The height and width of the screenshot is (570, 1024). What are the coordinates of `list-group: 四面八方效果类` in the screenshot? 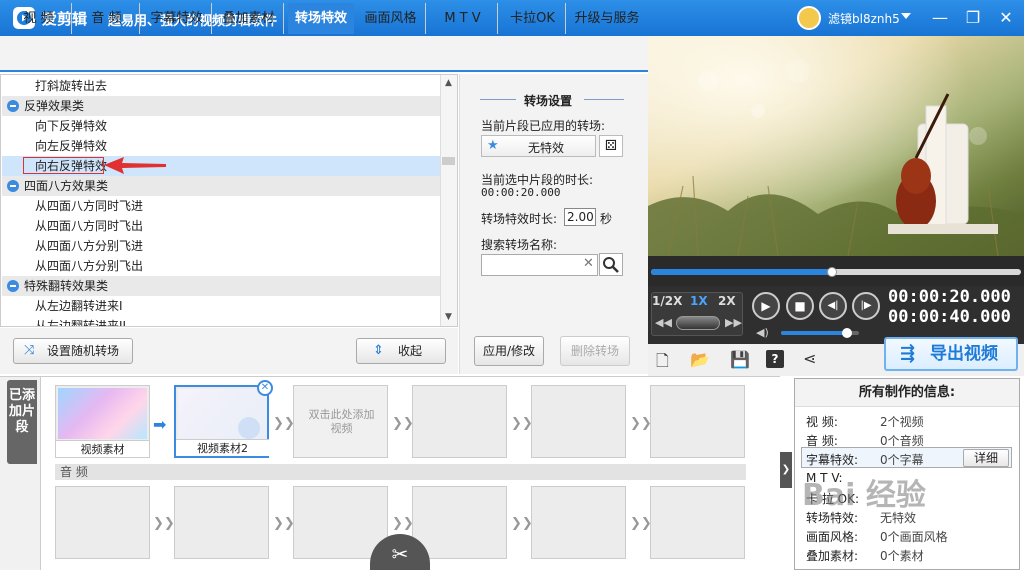 It's located at (221, 186).